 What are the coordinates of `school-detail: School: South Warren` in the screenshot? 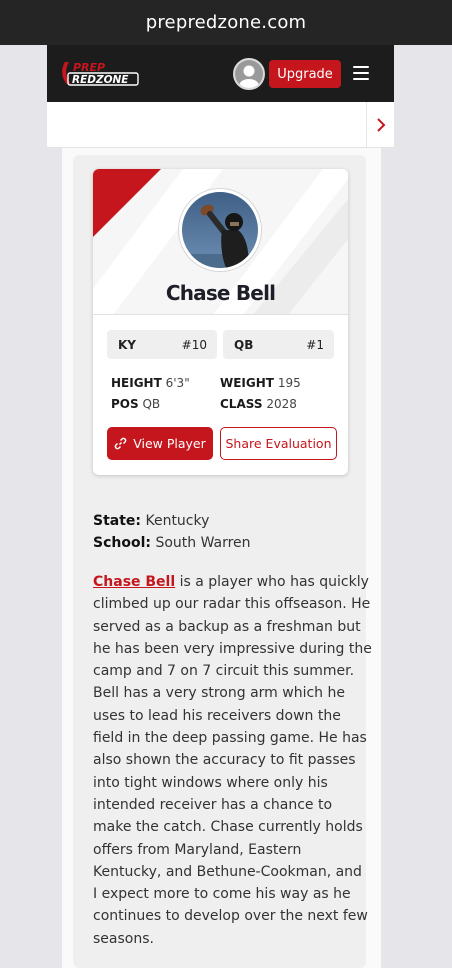 It's located at (172, 543).